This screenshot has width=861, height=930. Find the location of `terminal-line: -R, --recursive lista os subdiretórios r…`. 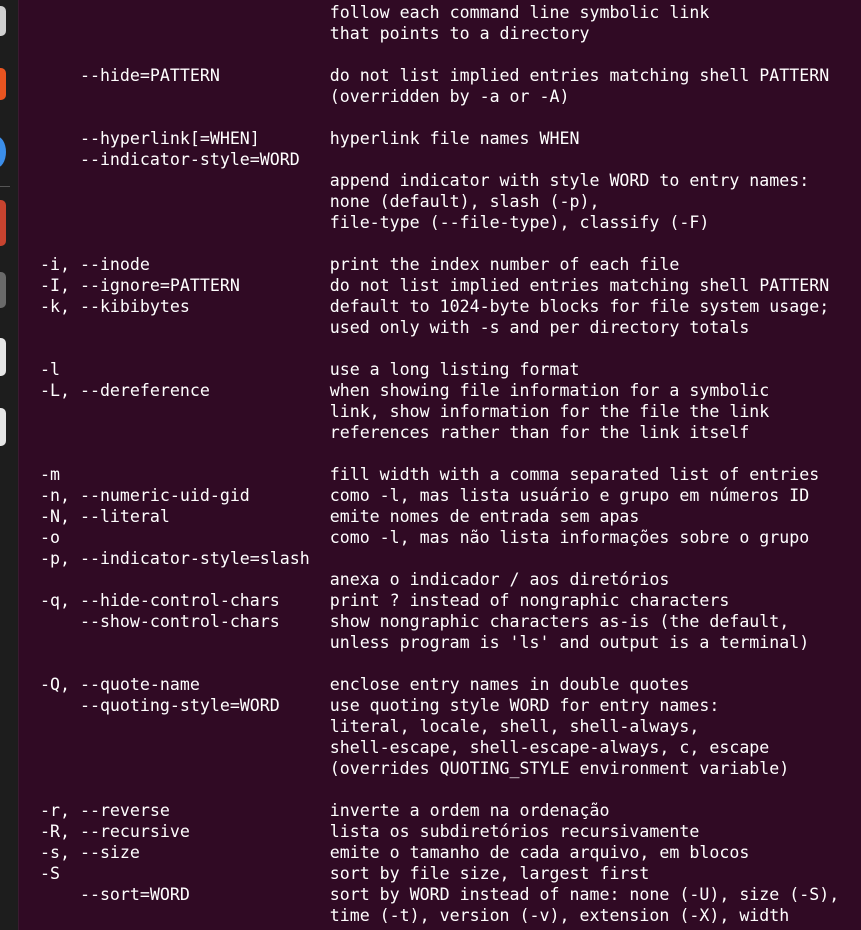

terminal-line: -R, --recursive lista os subdiretórios r… is located at coordinates (370, 831).